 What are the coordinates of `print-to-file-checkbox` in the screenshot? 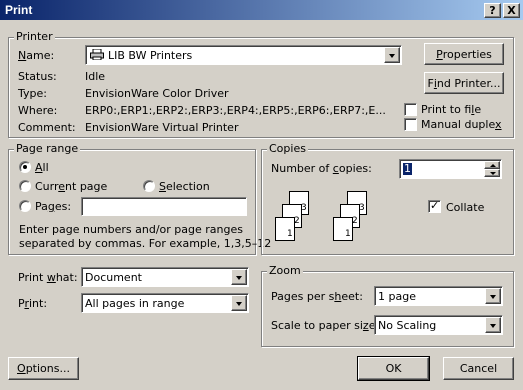 It's located at (410, 109).